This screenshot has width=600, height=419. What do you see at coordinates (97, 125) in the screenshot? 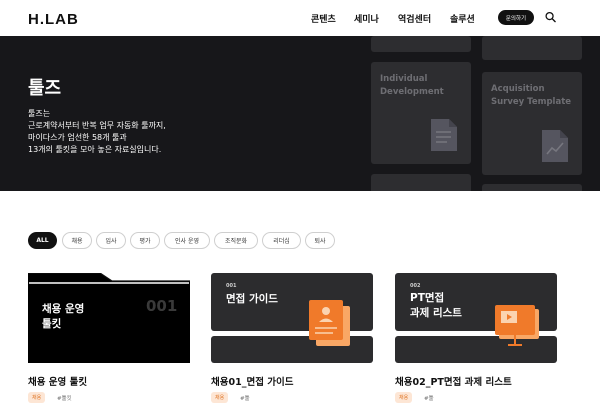
I see `hero-description-line: 근로계약서부터 반복 업무 자동화 툴까지,` at bounding box center [97, 125].